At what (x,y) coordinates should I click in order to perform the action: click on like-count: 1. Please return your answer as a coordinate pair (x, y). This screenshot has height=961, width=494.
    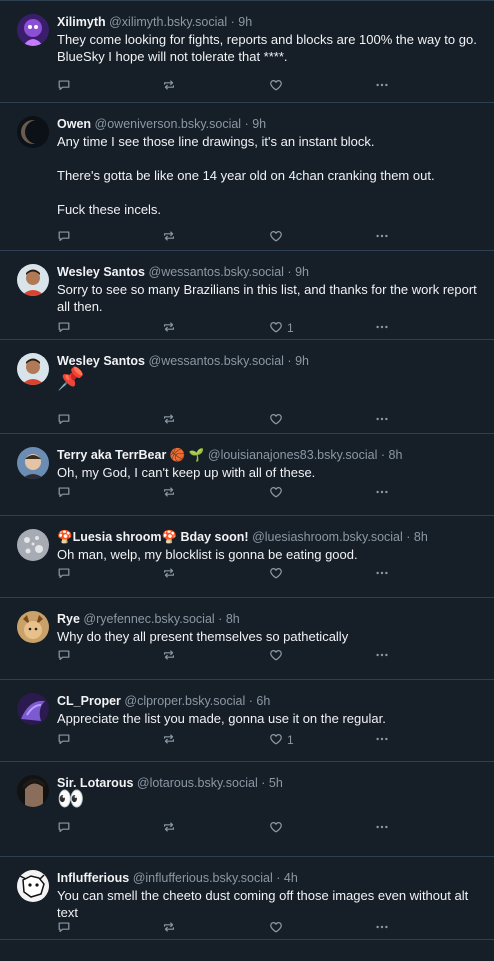
    Looking at the image, I should click on (290, 740).